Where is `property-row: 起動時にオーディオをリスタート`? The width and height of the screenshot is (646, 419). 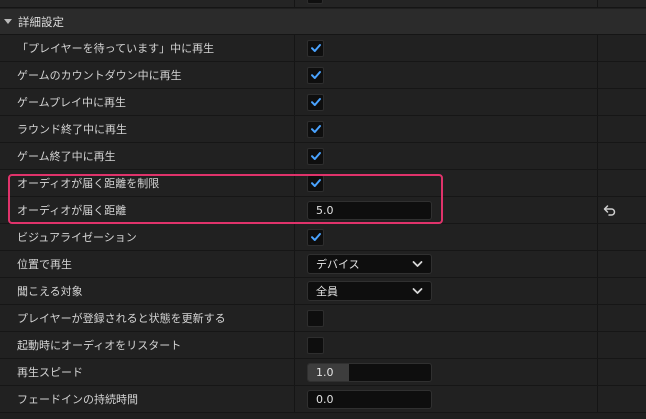 property-row: 起動時にオーディオをリスタート is located at coordinates (323, 345).